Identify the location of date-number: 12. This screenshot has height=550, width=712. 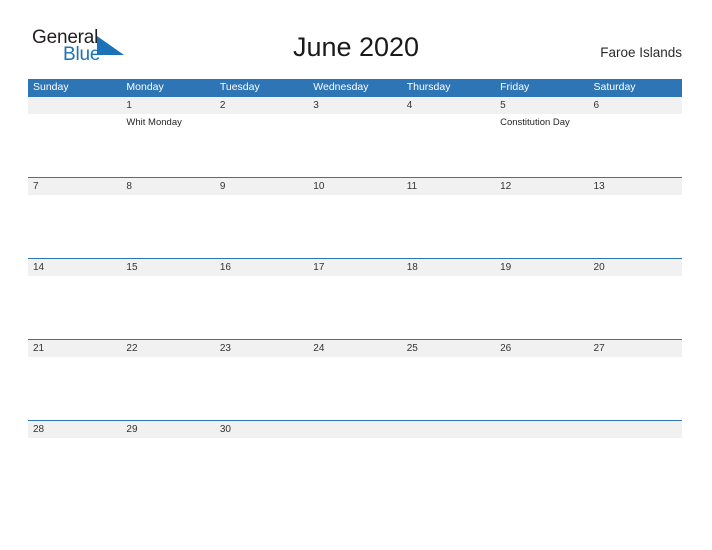
(541, 186).